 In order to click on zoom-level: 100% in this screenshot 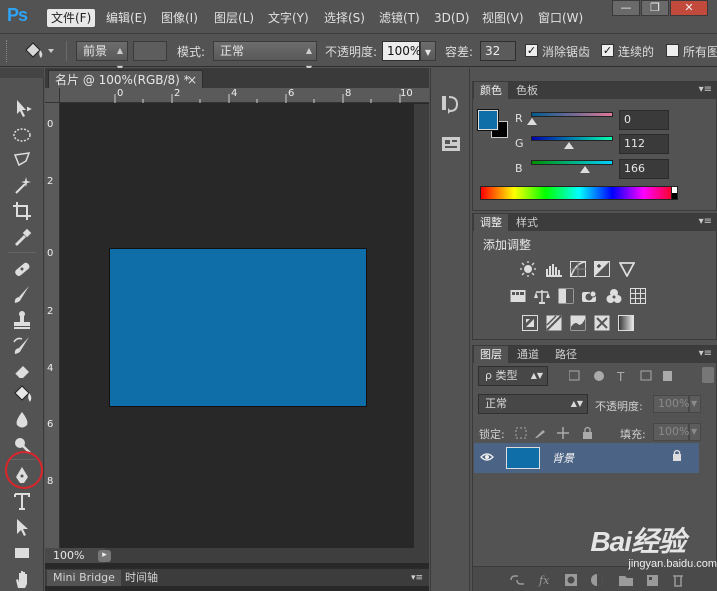, I will do `click(75, 555)`.